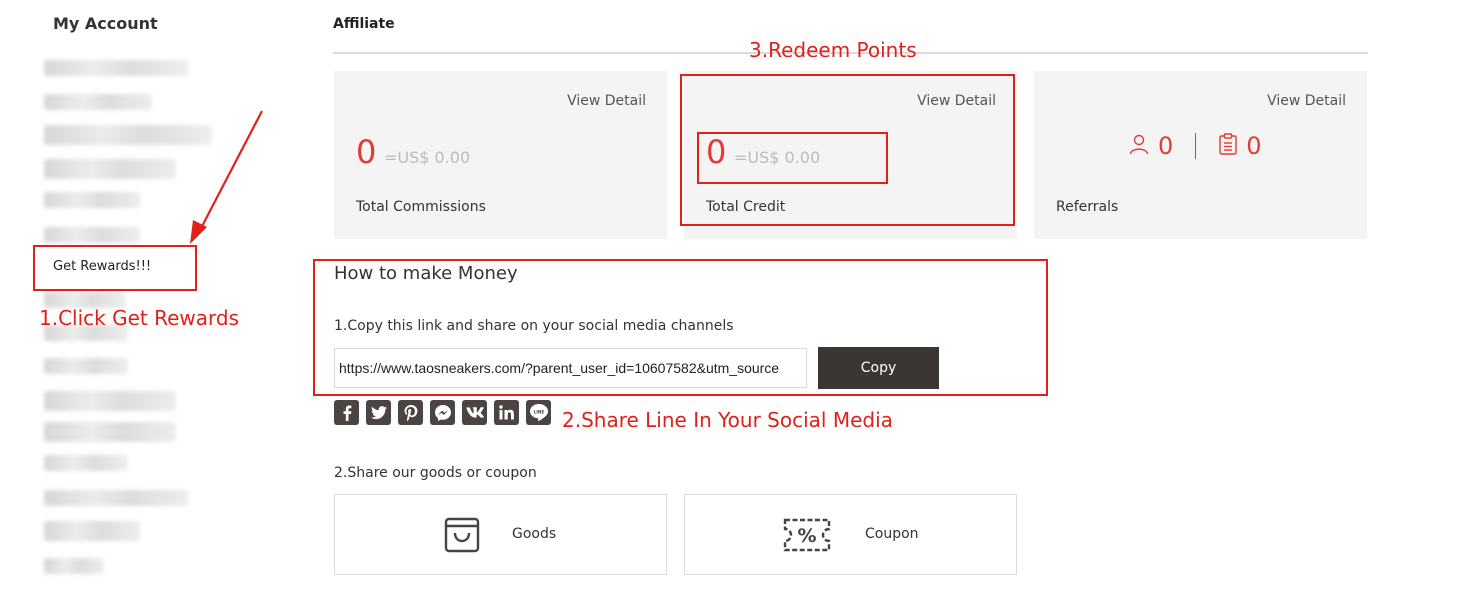 The image size is (1465, 615). What do you see at coordinates (534, 534) in the screenshot?
I see `goods-label: Goods` at bounding box center [534, 534].